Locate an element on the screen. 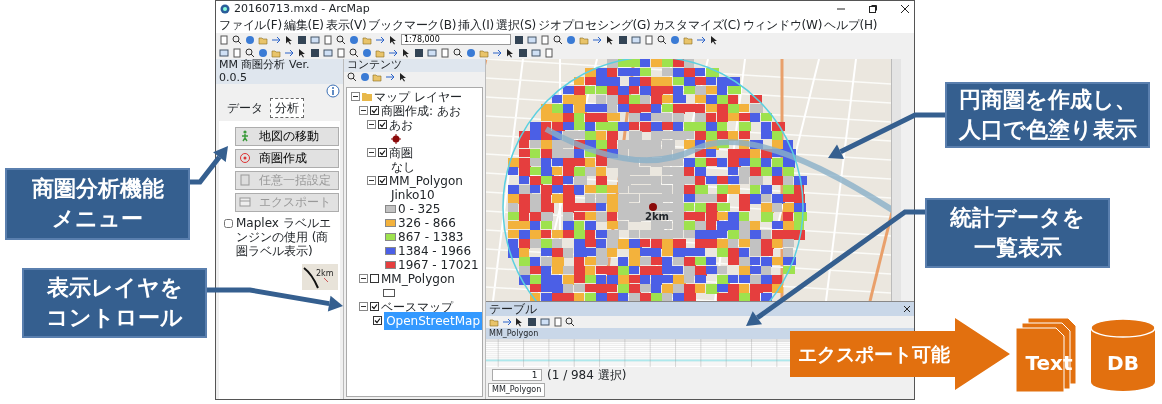 The image size is (1162, 404). menu-item: 選択(S) is located at coordinates (516, 25).